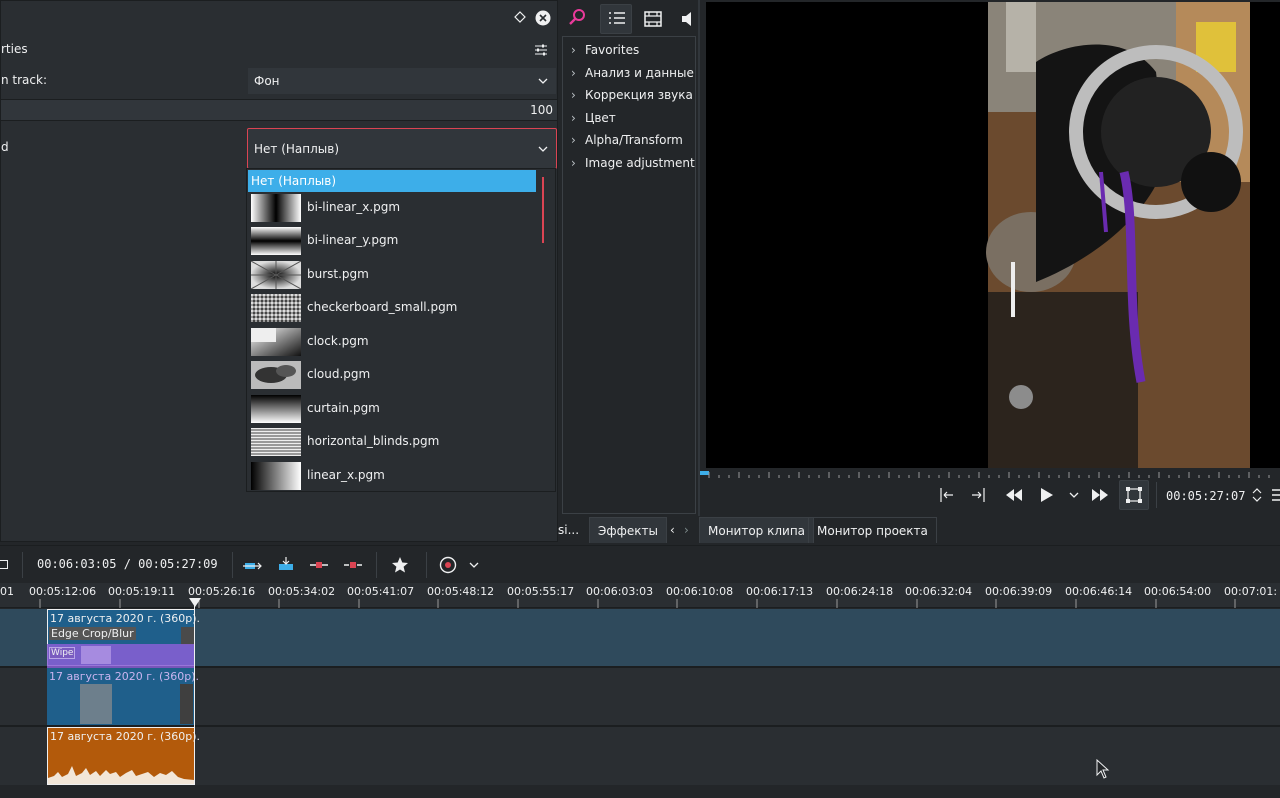 This screenshot has width=1280, height=798. I want to click on ruler-label: 00:06:46:14, so click(1099, 591).